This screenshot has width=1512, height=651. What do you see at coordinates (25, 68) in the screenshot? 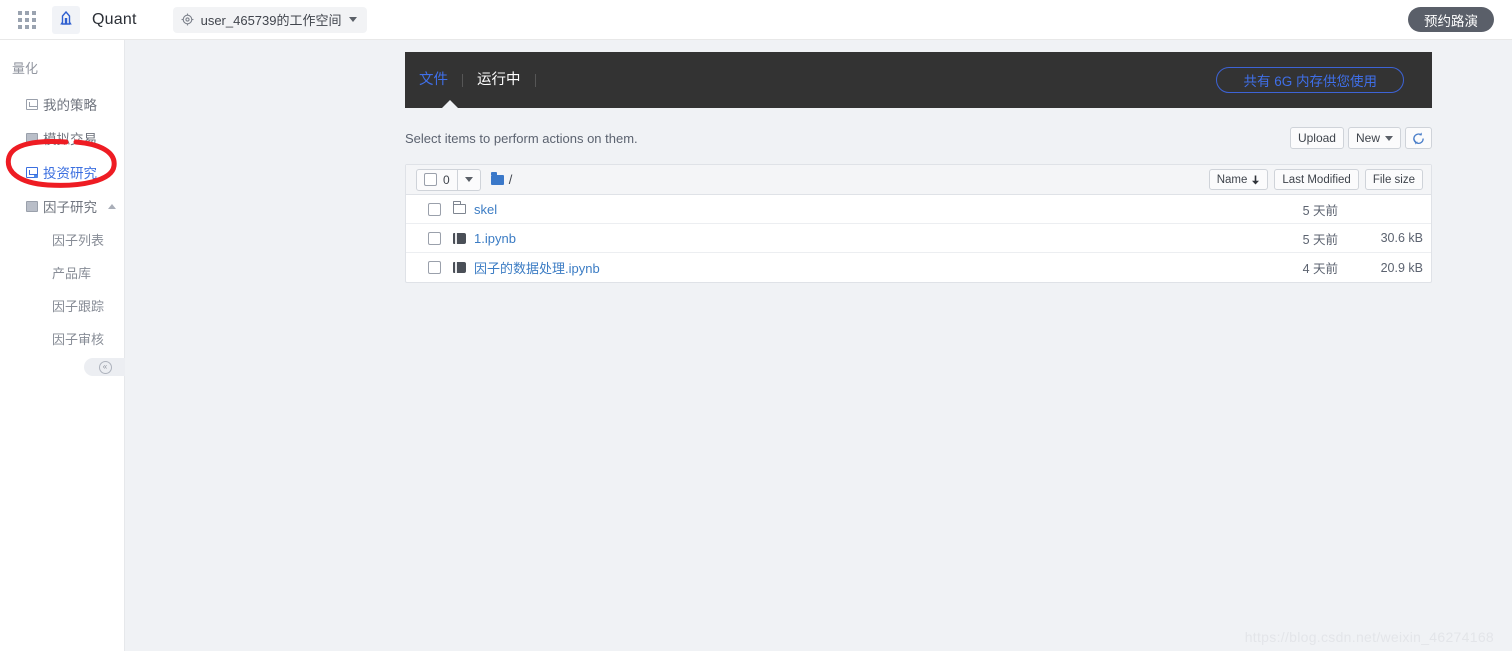
I see `sidebar-section-title: 量化` at bounding box center [25, 68].